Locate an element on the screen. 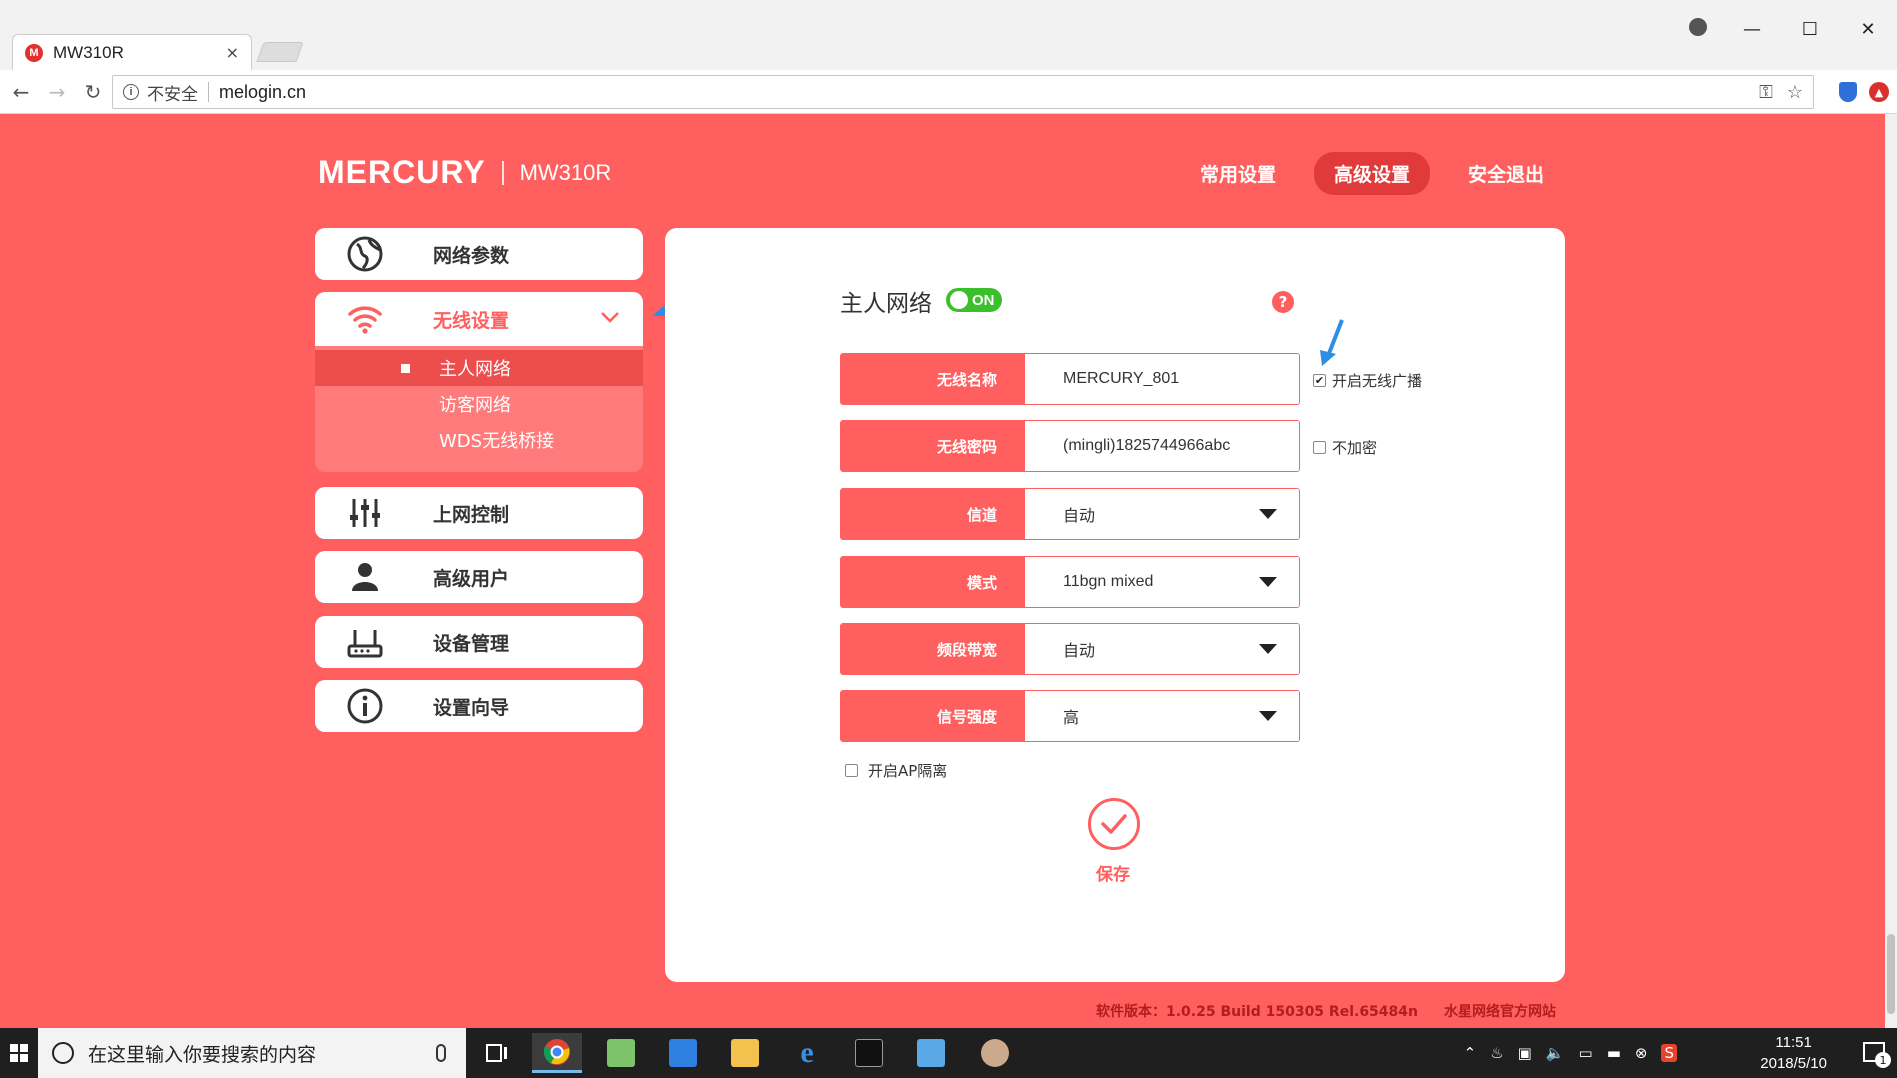 The height and width of the screenshot is (1078, 1897). nav-logout: 安全退出 is located at coordinates (1506, 173).